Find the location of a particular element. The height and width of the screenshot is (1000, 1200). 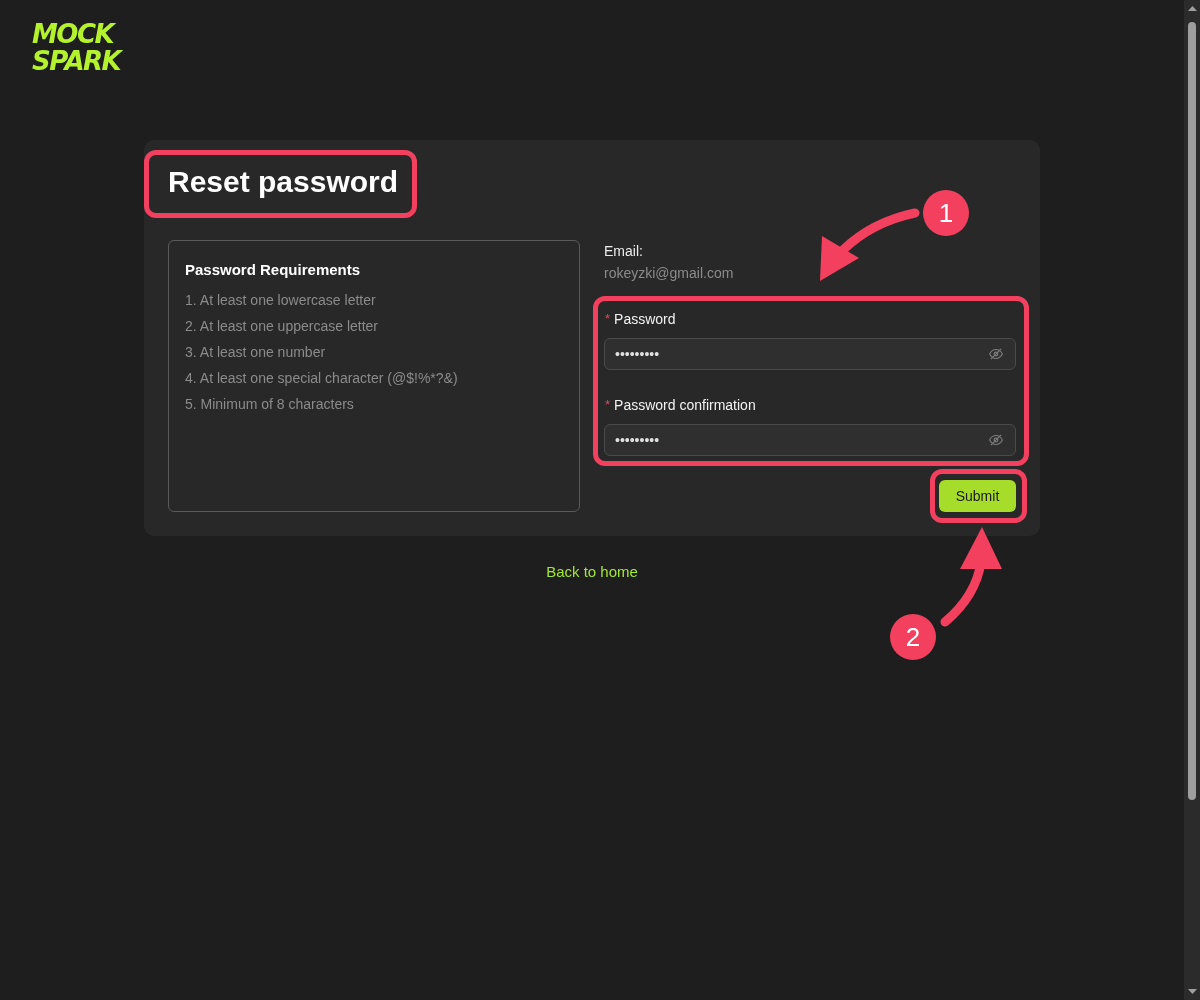

requirement-item: 2. At least one uppercase letter is located at coordinates (282, 326).